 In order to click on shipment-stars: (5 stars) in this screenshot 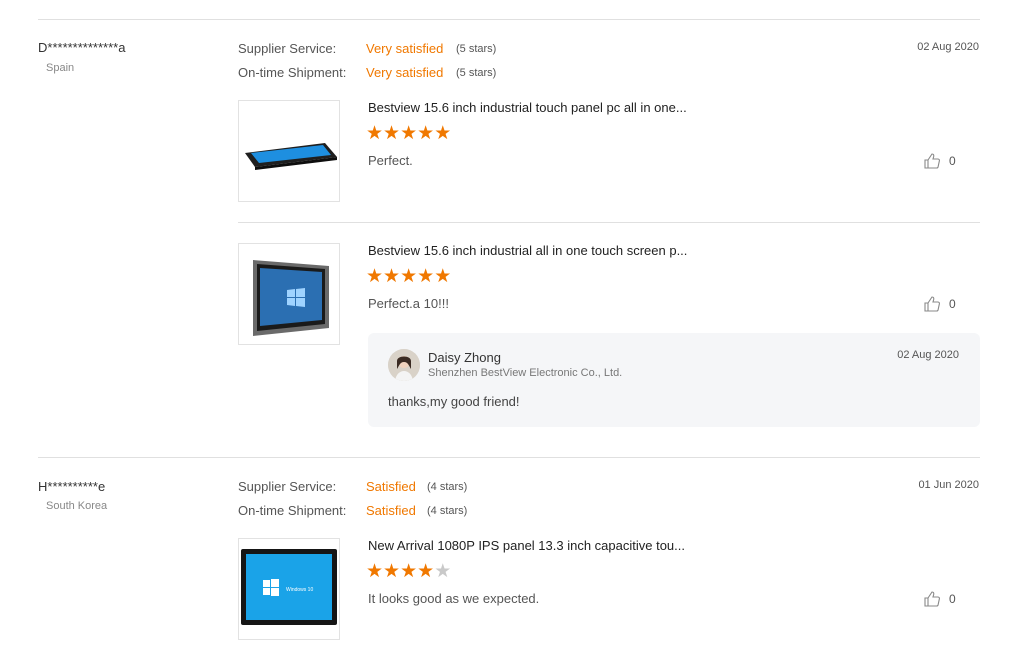, I will do `click(476, 73)`.